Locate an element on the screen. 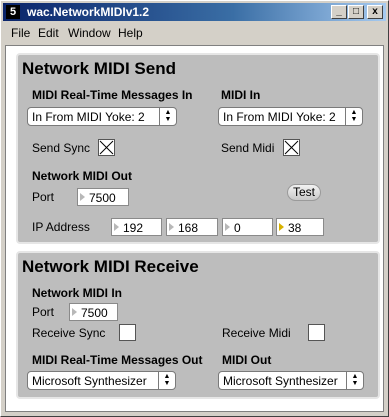 This screenshot has width=389, height=417. receive-port-field: 7500 is located at coordinates (93, 312).